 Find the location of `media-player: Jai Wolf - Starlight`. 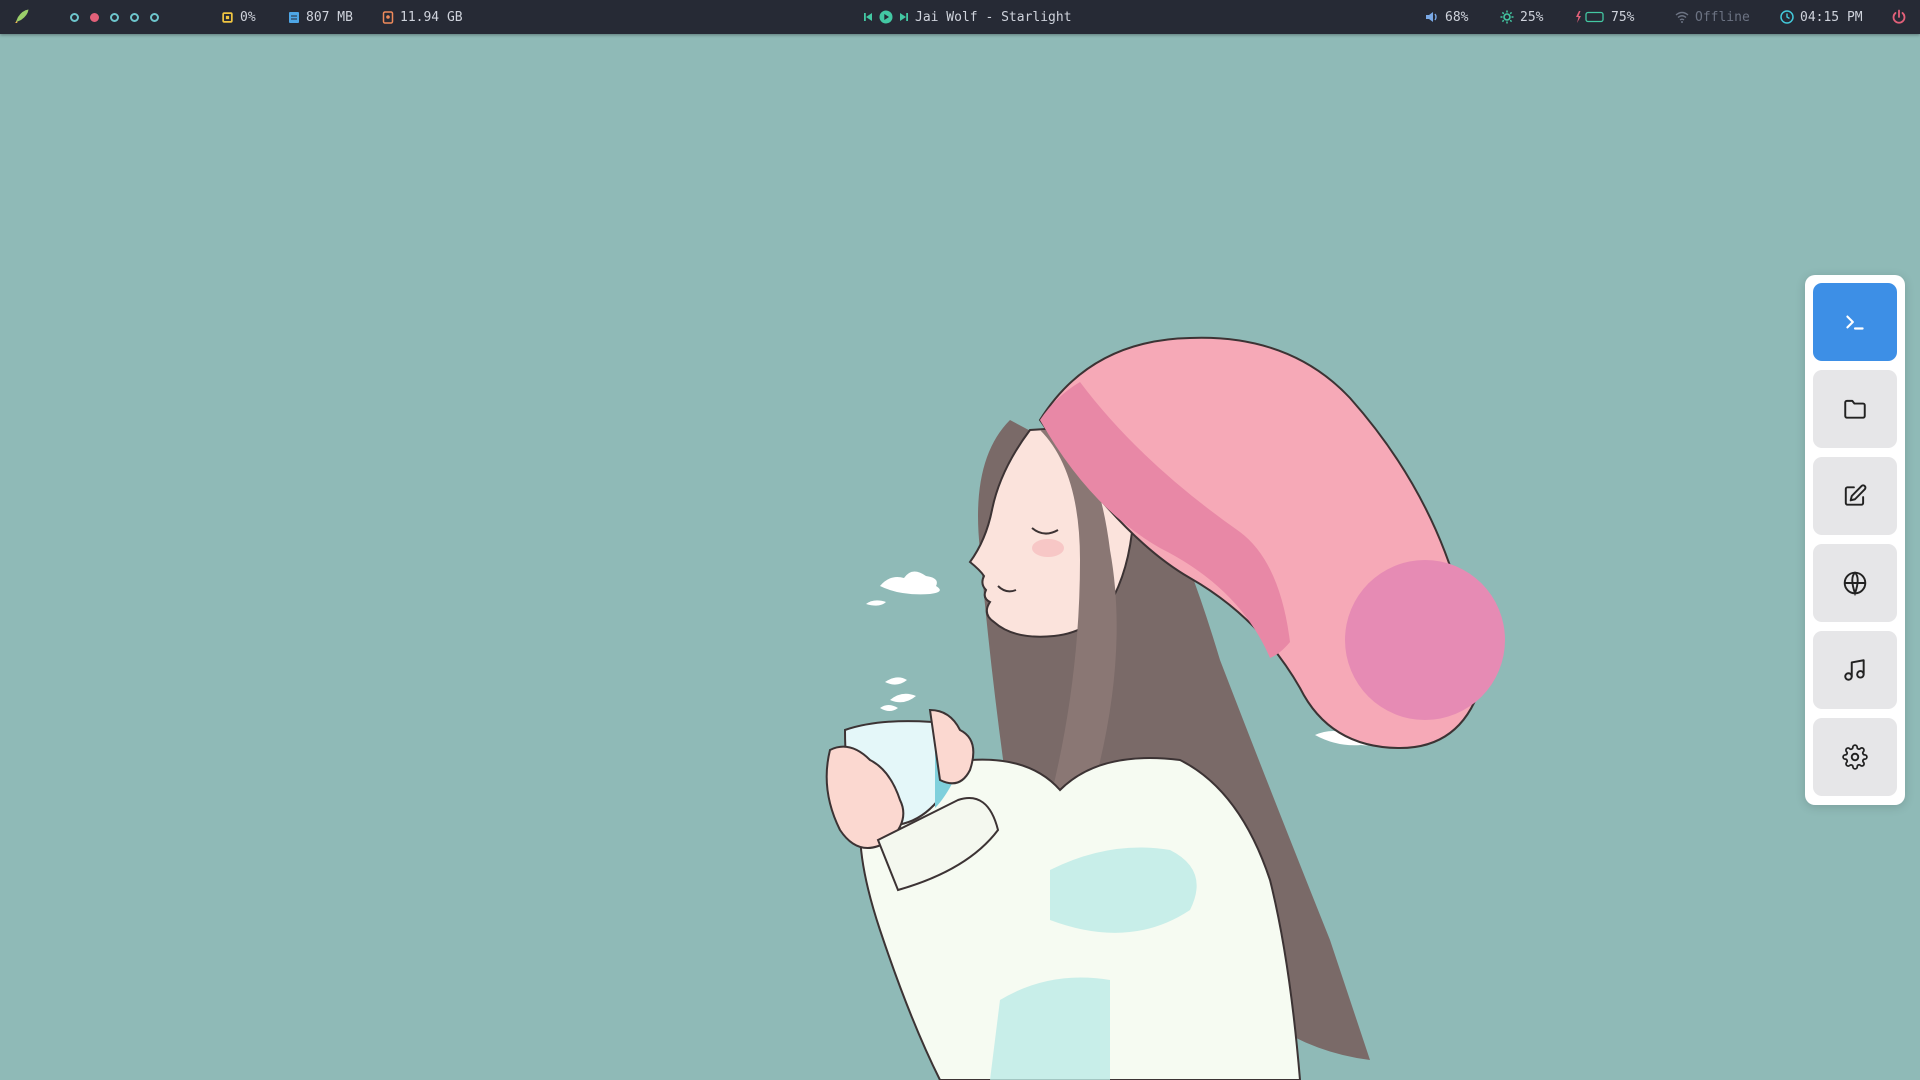

media-player: Jai Wolf - Starlight is located at coordinates (967, 17).